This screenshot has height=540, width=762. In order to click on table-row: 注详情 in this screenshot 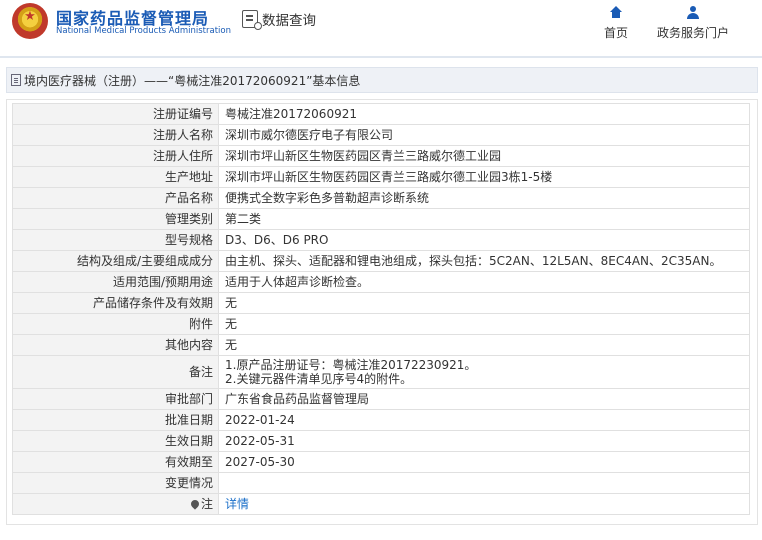, I will do `click(381, 504)`.